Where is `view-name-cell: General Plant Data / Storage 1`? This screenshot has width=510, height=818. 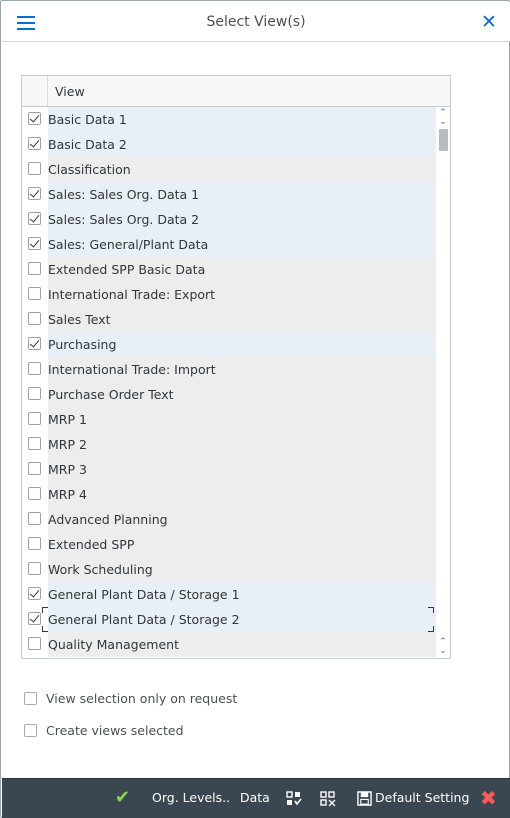
view-name-cell: General Plant Data / Storage 1 is located at coordinates (242, 594).